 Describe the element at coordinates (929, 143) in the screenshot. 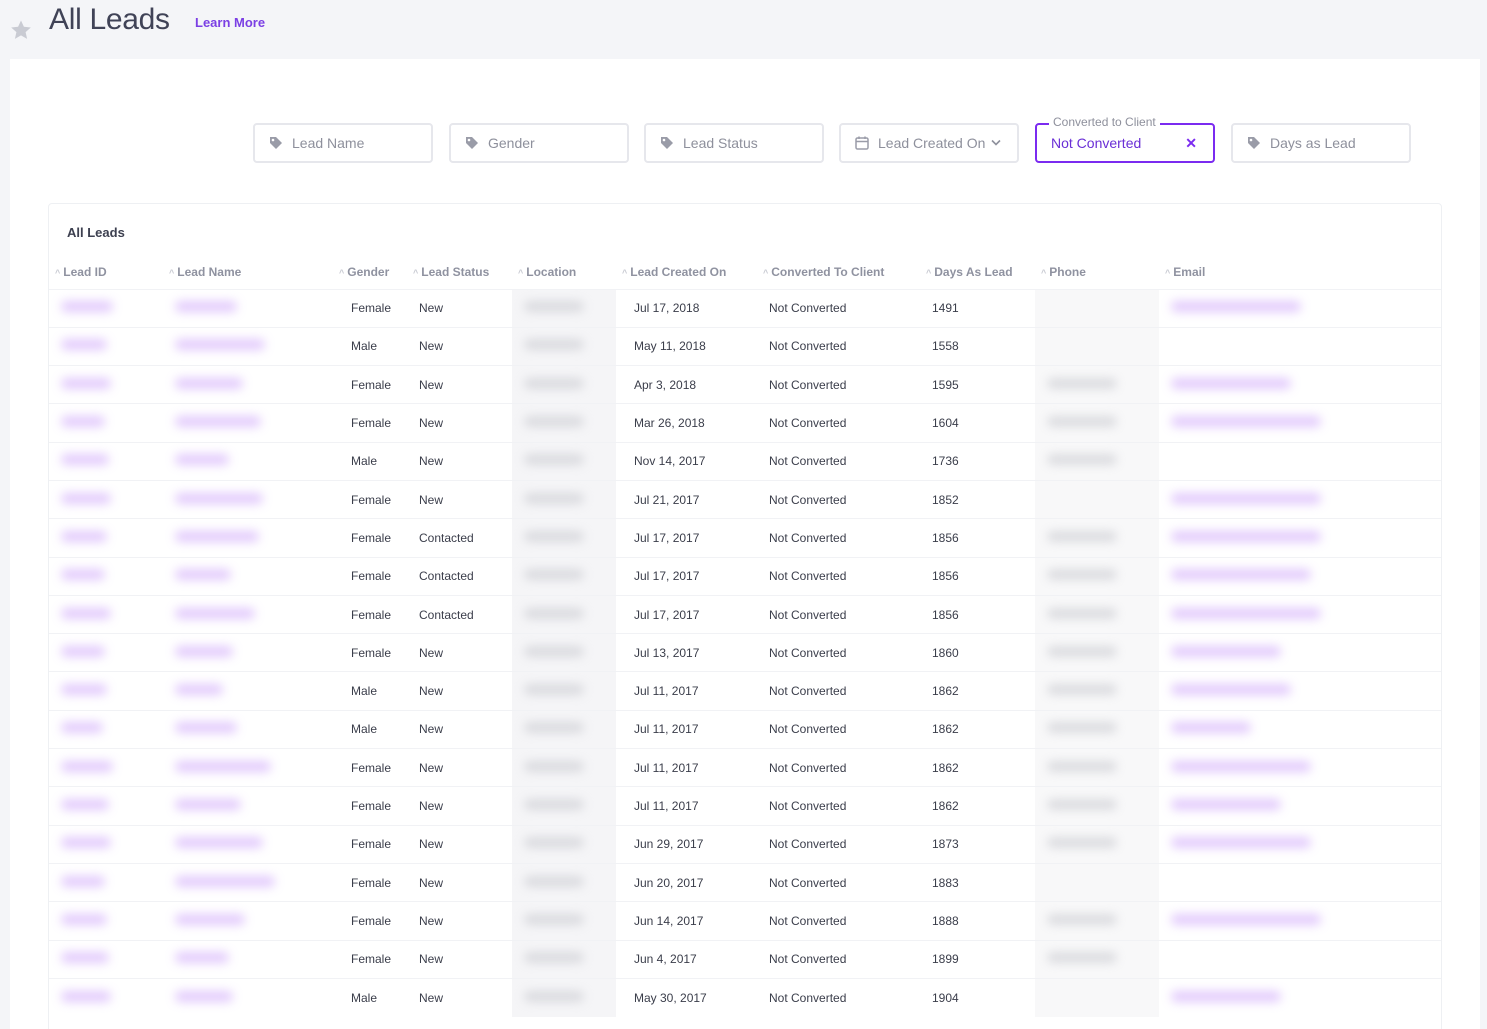

I see `filter-lead-created-on: Lead Created On` at that location.